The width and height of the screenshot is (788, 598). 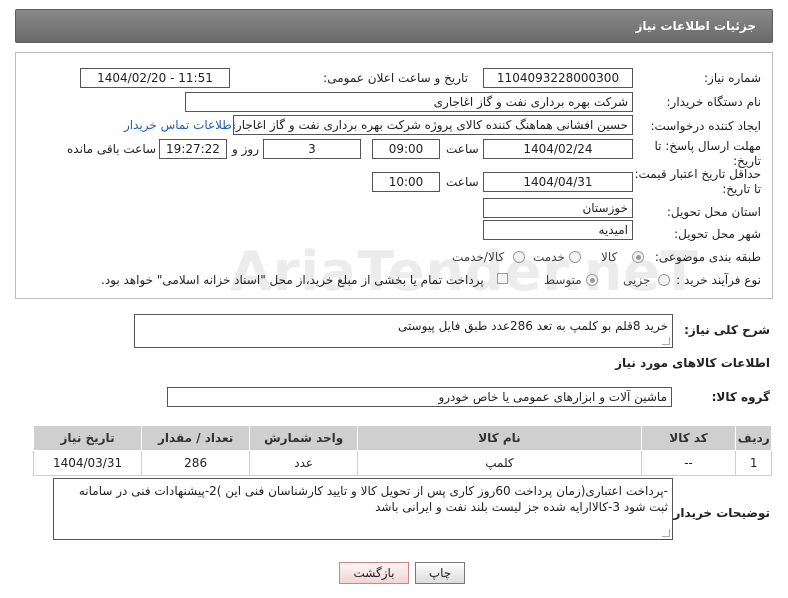 What do you see at coordinates (707, 257) in the screenshot?
I see `category-label: طبقه بندی موضوعی:` at bounding box center [707, 257].